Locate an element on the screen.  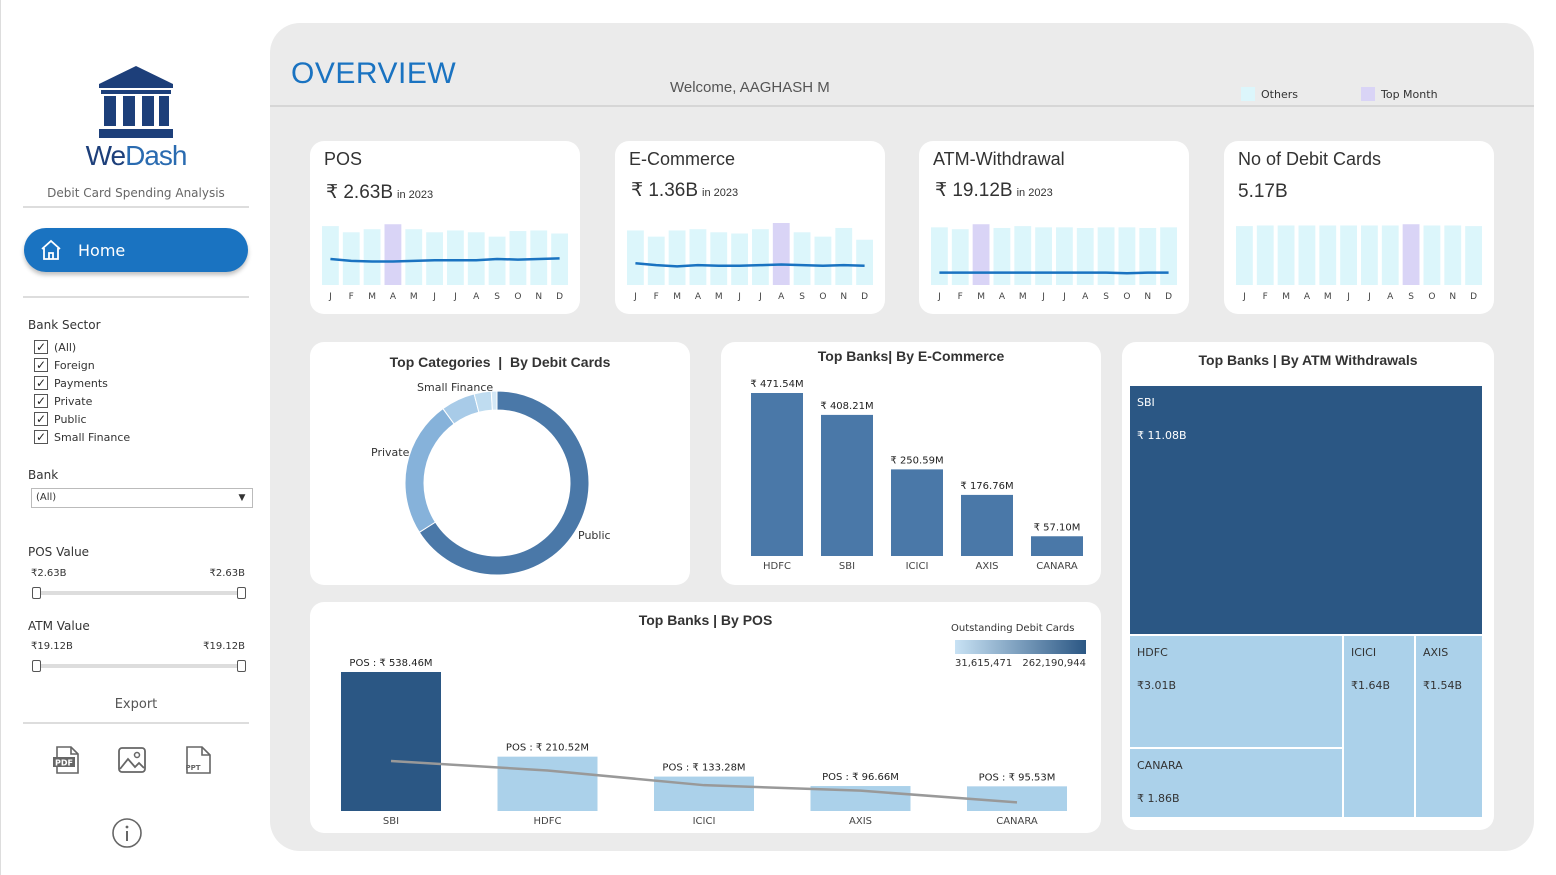
kpi-value: 5.17B is located at coordinates (1263, 191).